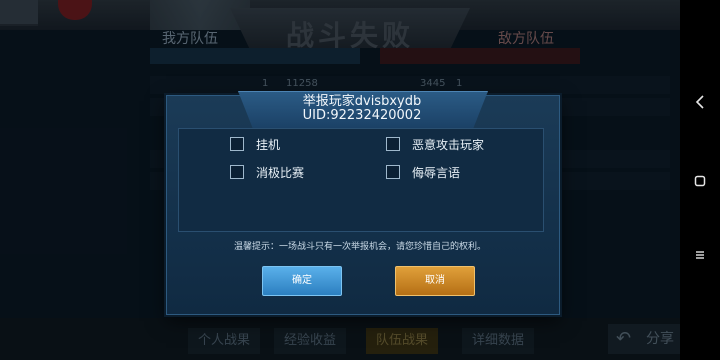 This screenshot has width=720, height=360. I want to click on report-tip: 温馨提示：一场战斗只有一次举报机会，请您珍惜自己的权利。, so click(359, 247).